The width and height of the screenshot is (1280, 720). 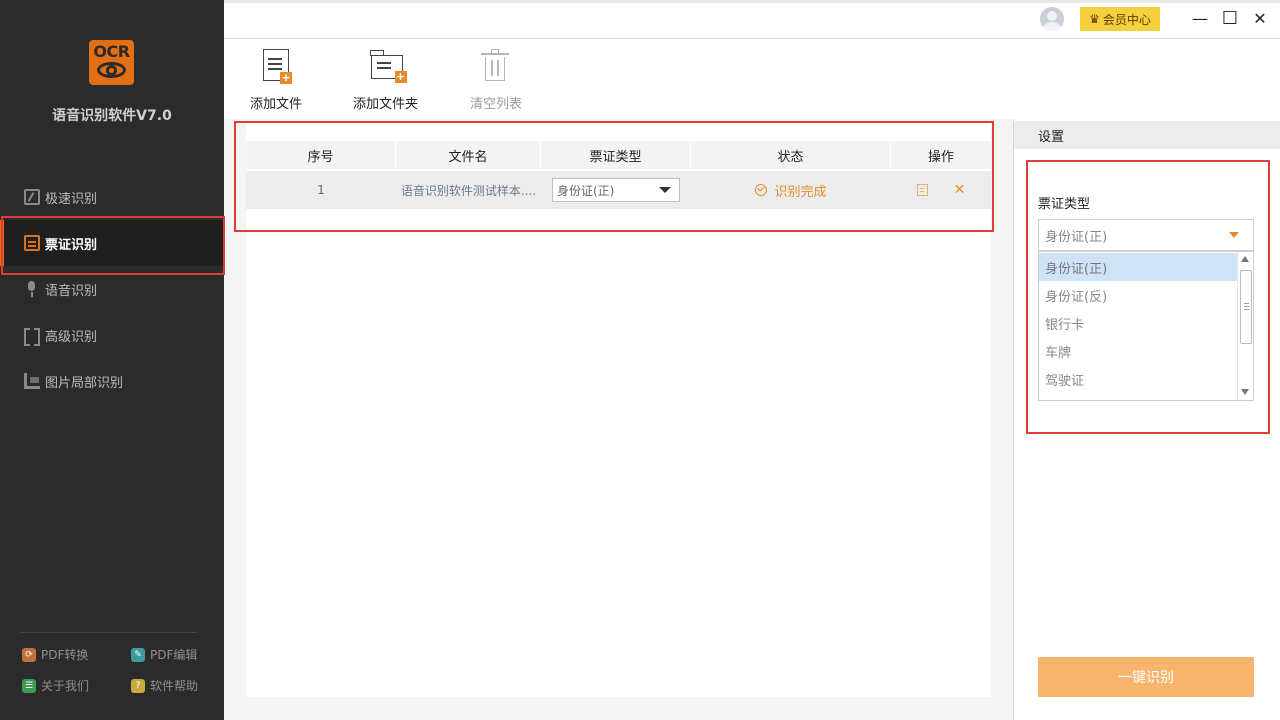 What do you see at coordinates (71, 199) in the screenshot?
I see `sidebar-item-label: 极速识别` at bounding box center [71, 199].